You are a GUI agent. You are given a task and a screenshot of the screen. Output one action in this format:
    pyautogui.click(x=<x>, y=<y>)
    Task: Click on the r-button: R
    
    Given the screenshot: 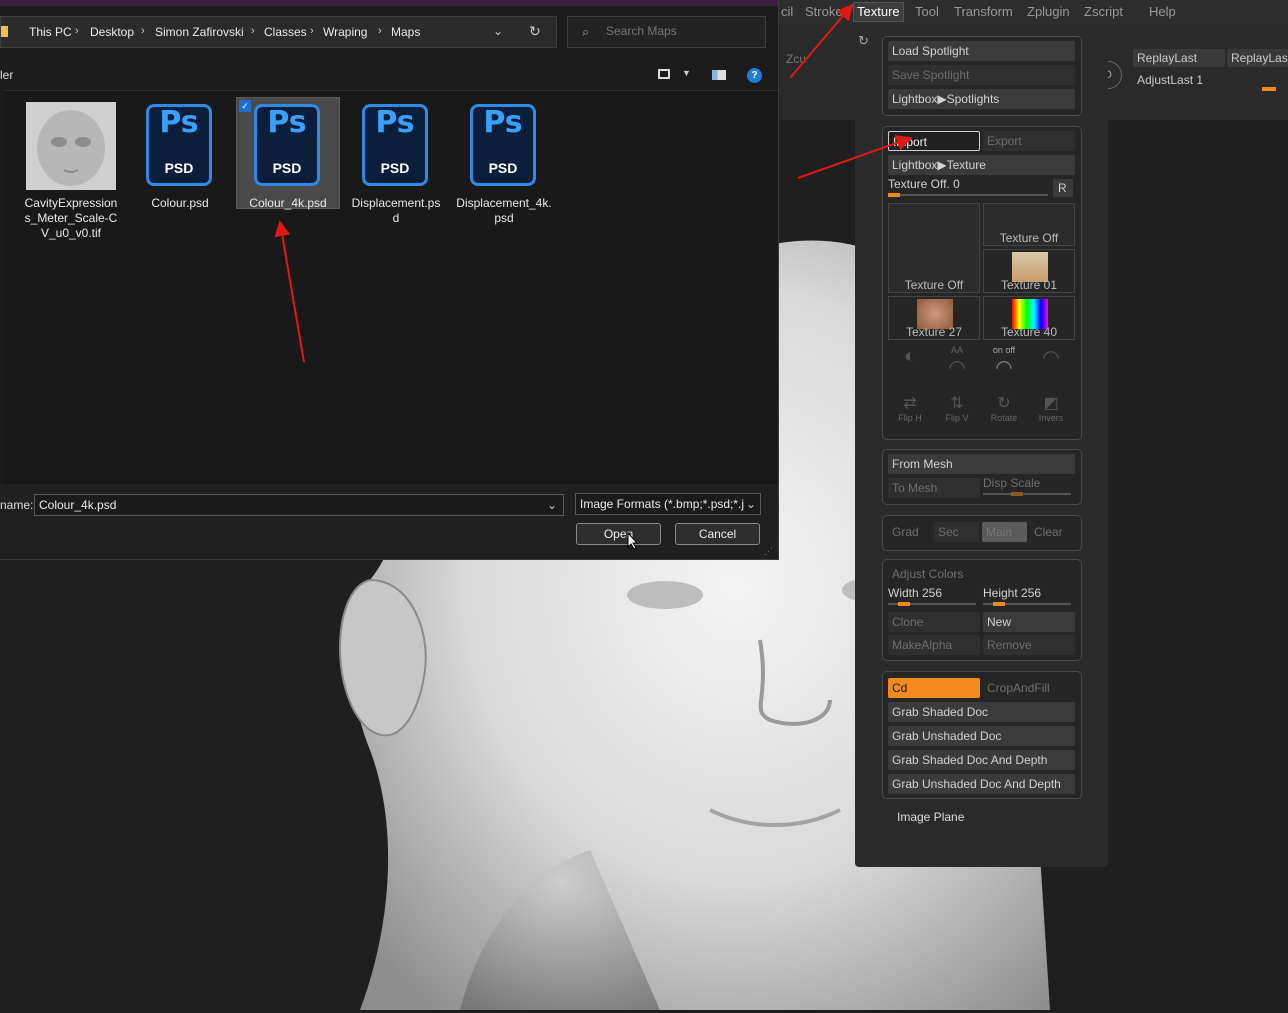 What is the action you would take?
    pyautogui.click(x=1063, y=188)
    